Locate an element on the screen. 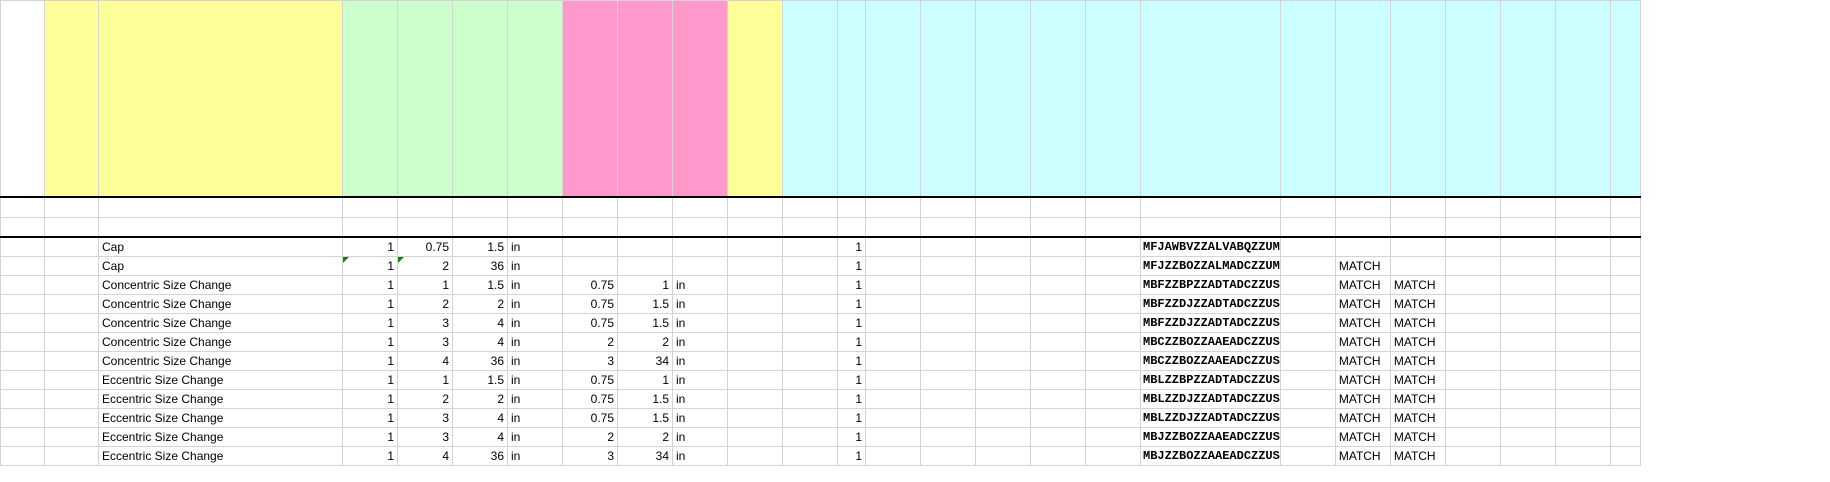 The width and height of the screenshot is (1830, 482). cell-short: Concentric Size Change is located at coordinates (220, 342).